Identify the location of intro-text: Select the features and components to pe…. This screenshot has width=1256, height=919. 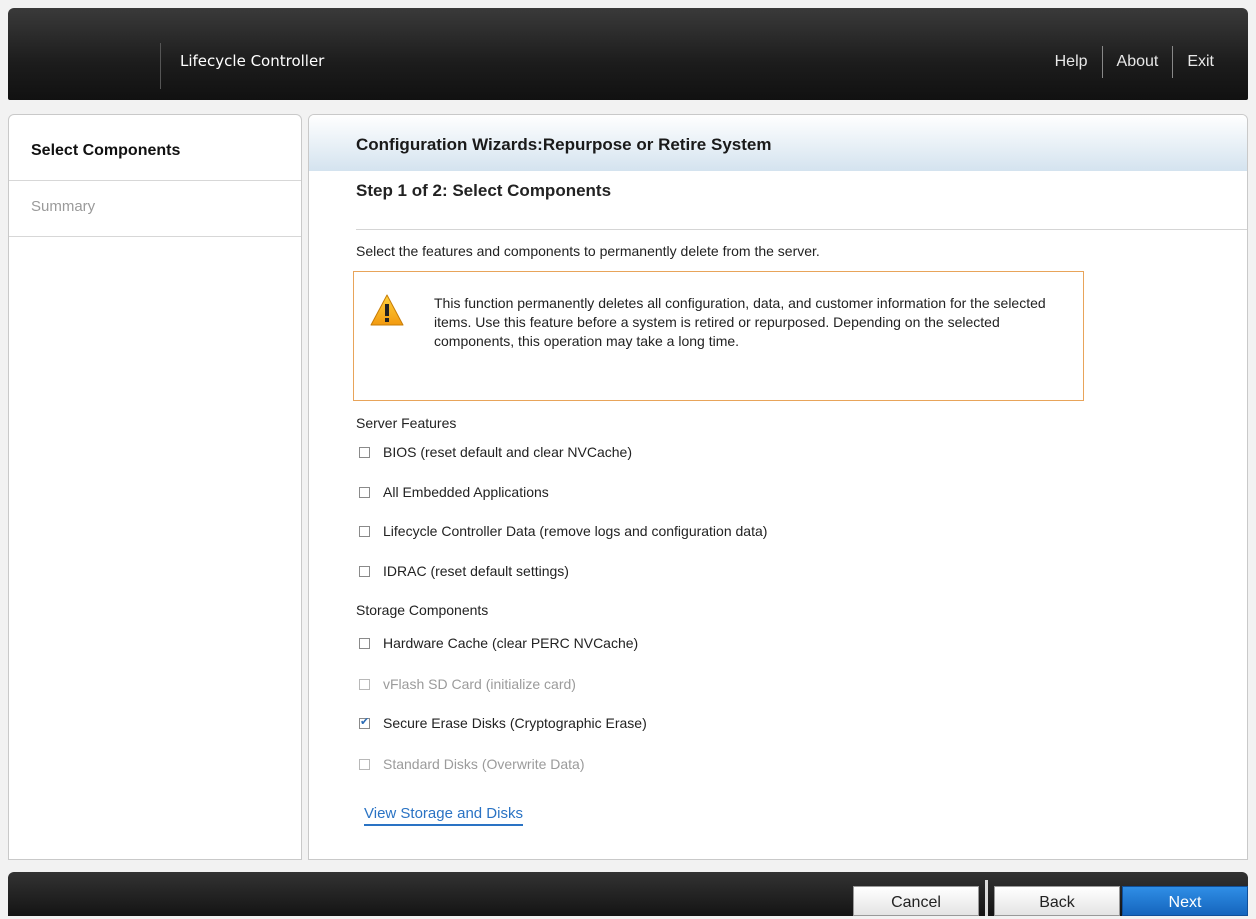
(588, 251).